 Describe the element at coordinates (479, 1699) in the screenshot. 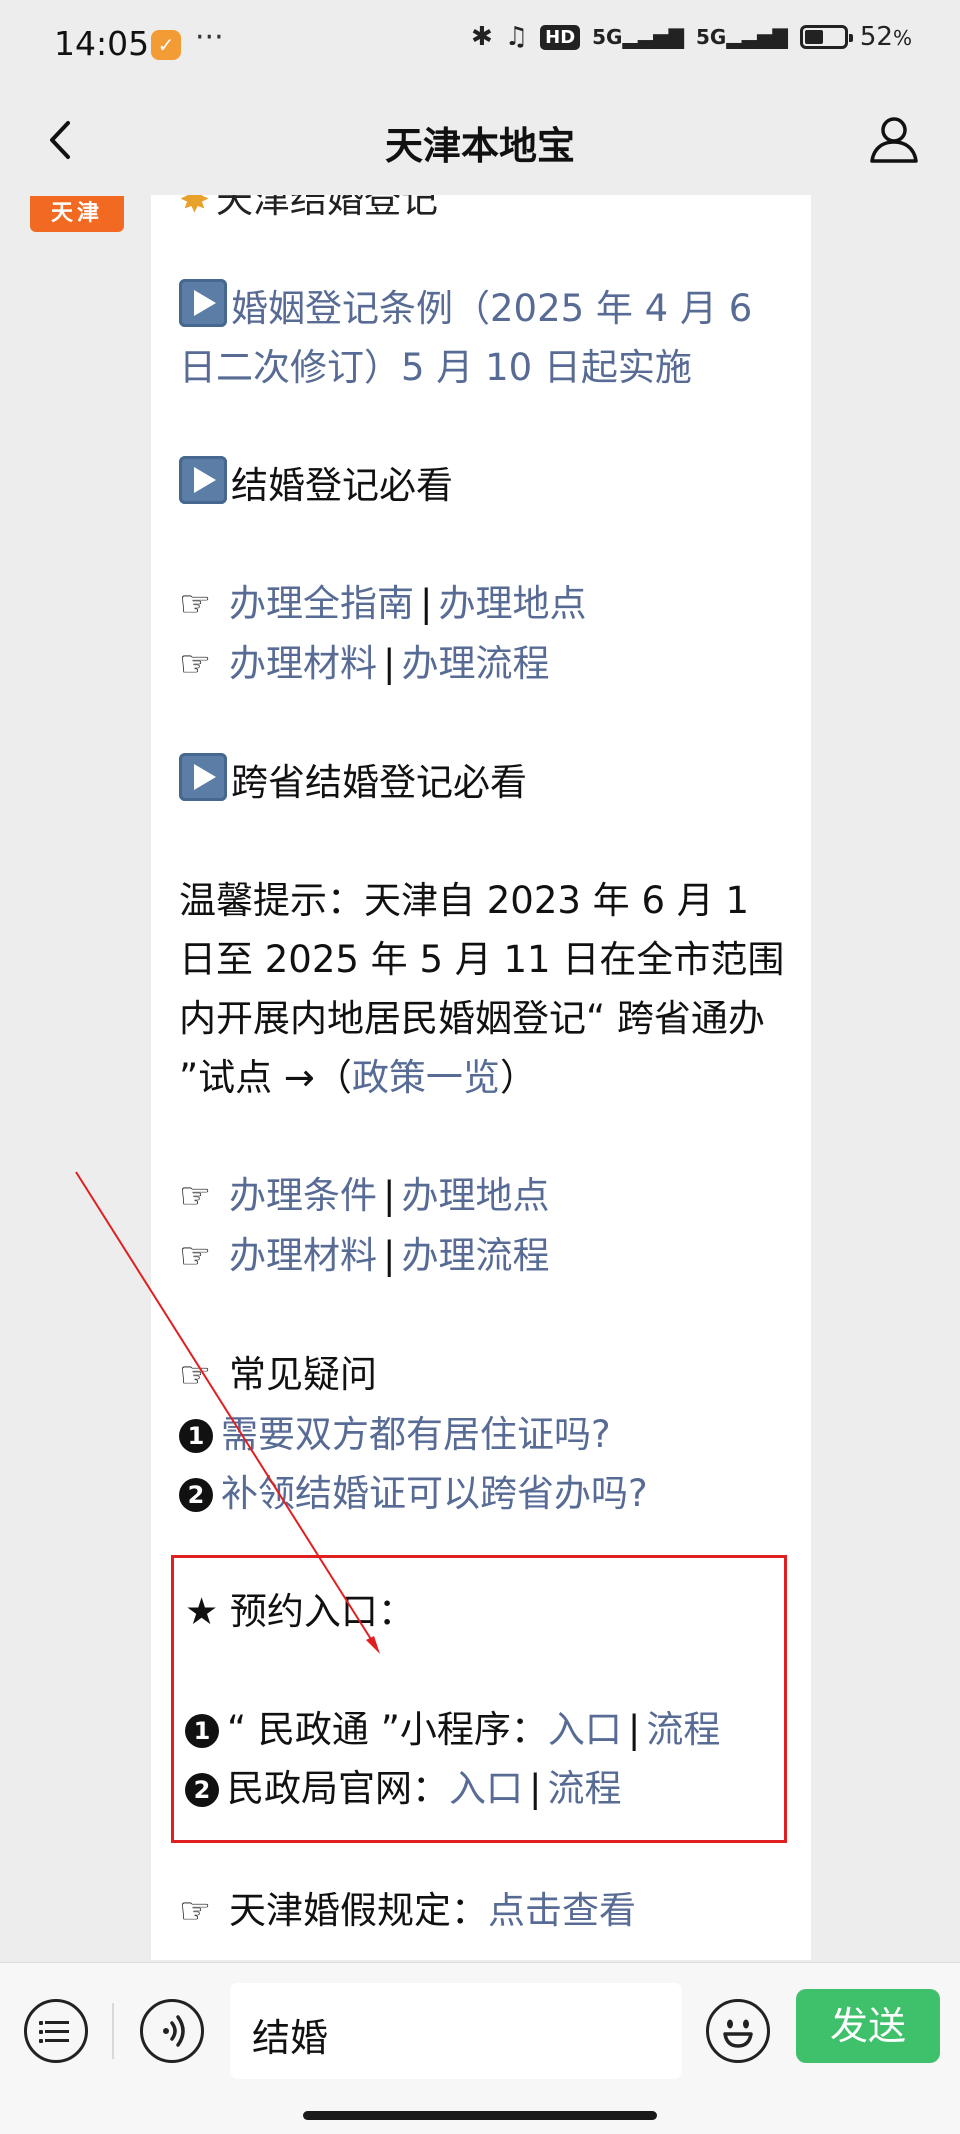

I see `highlight-box` at that location.